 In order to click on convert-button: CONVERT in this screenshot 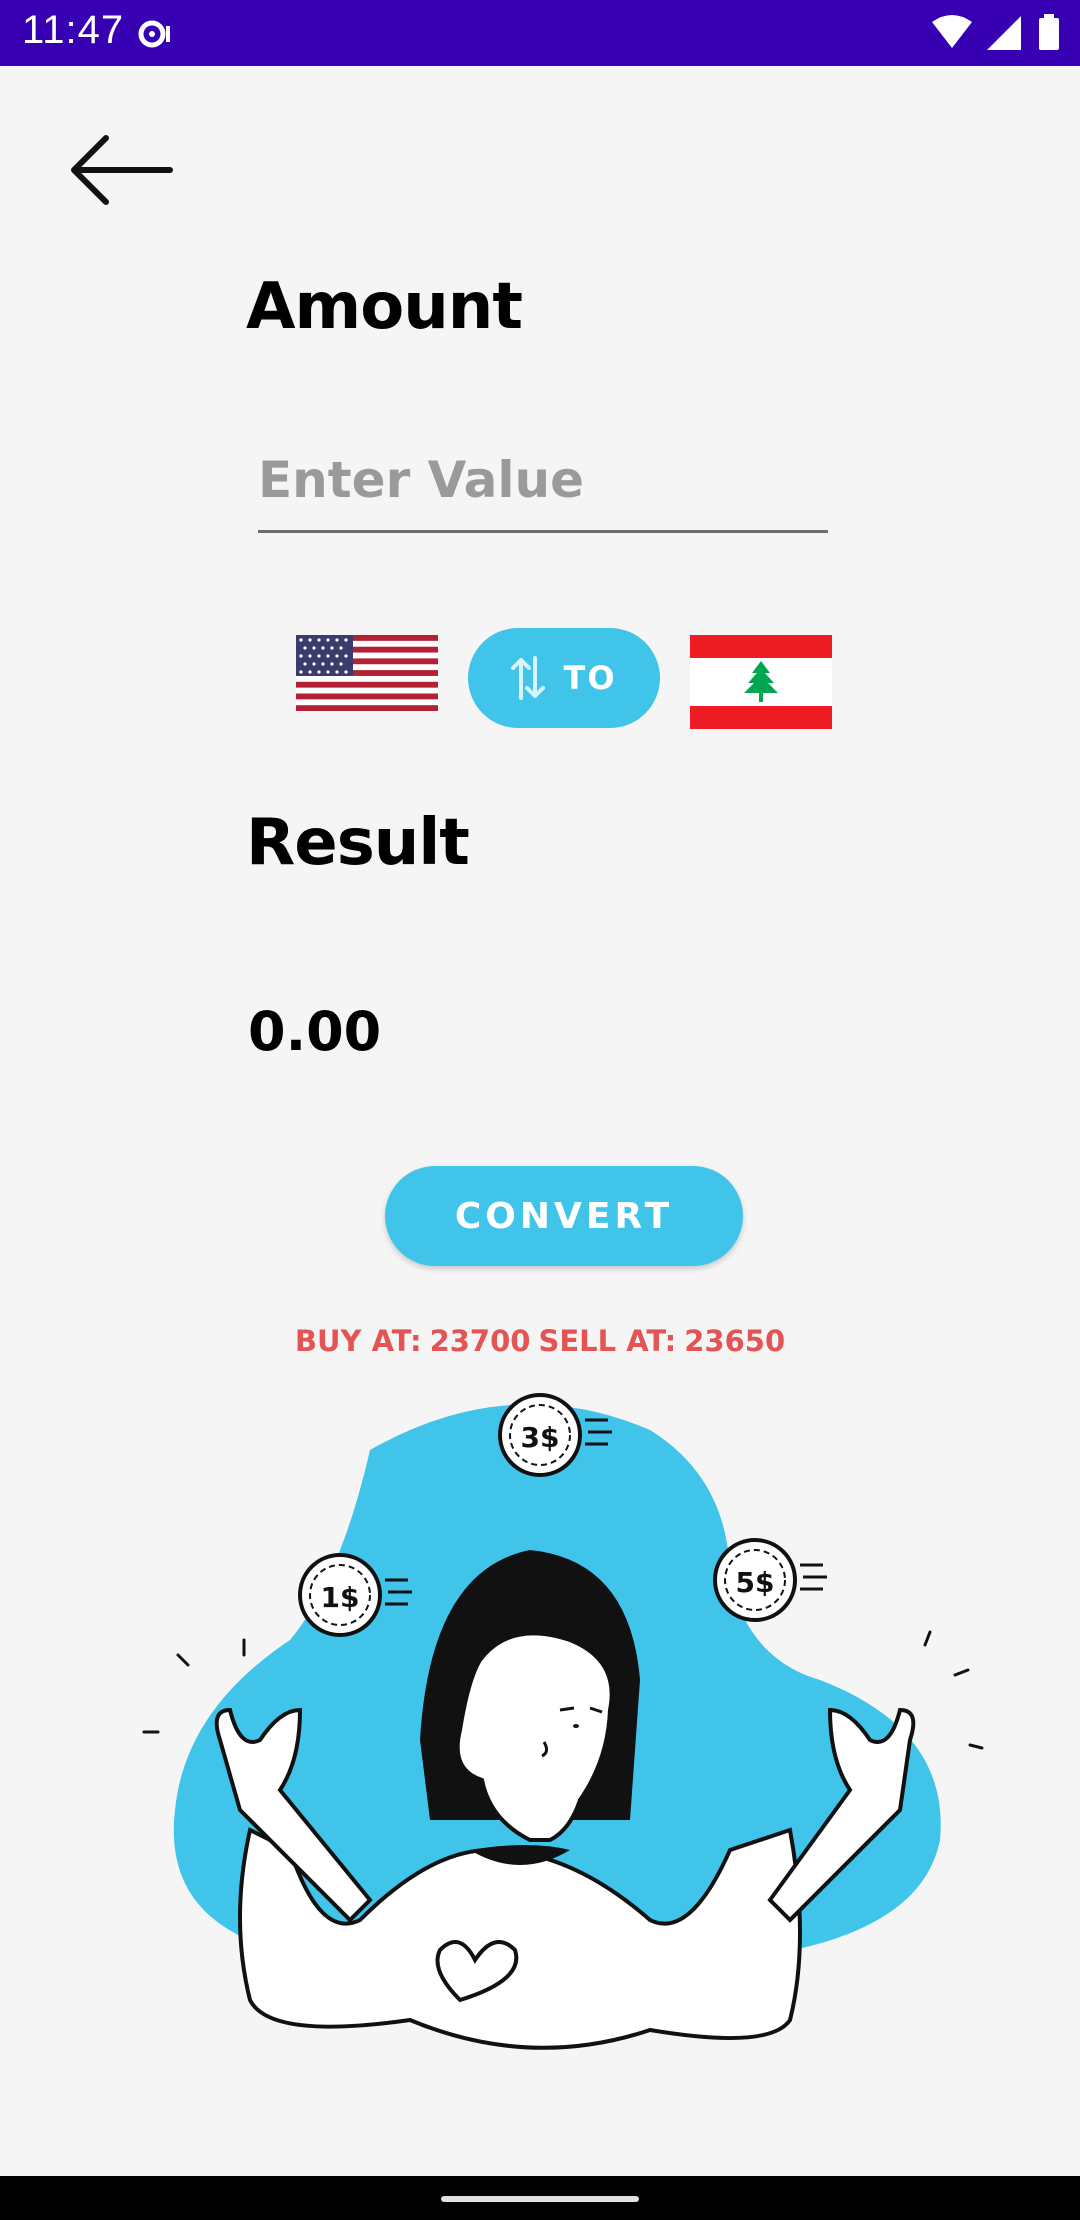, I will do `click(564, 1216)`.